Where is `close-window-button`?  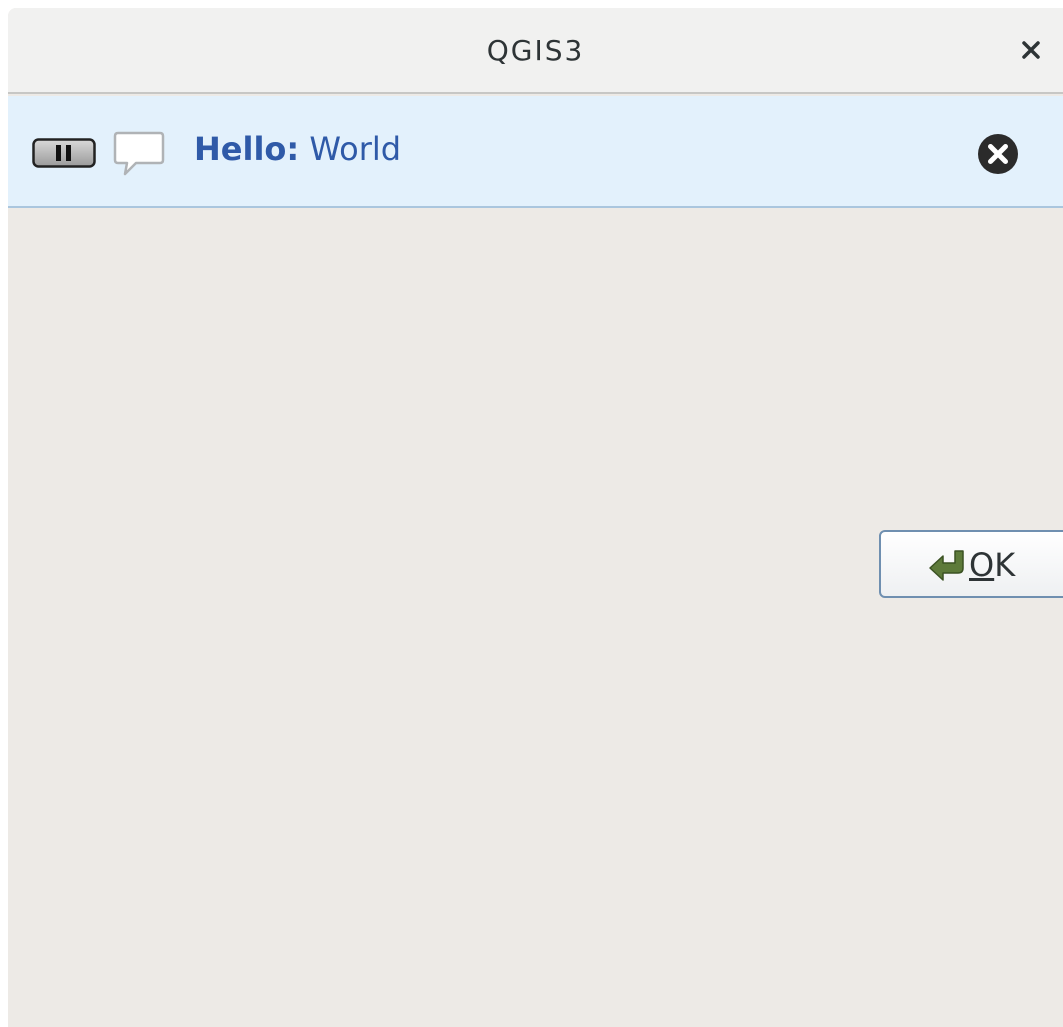 close-window-button is located at coordinates (1031, 50).